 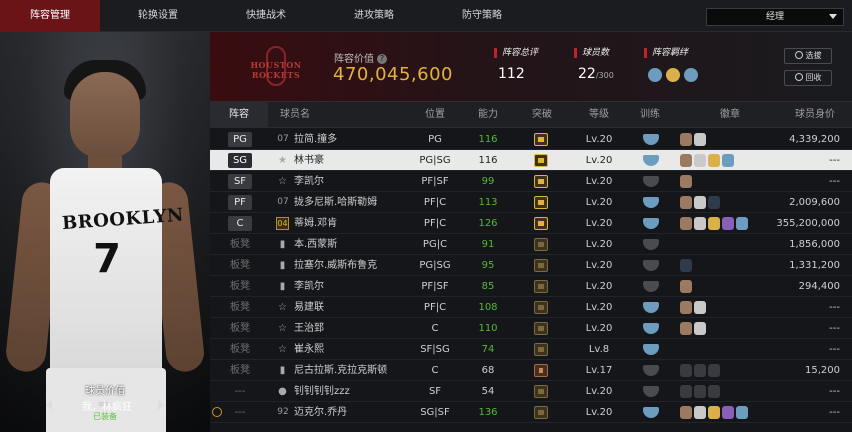 I want to click on table-row: SG ★ 林书豪 PG|SG 116 Lv.20 ---, so click(x=531, y=160).